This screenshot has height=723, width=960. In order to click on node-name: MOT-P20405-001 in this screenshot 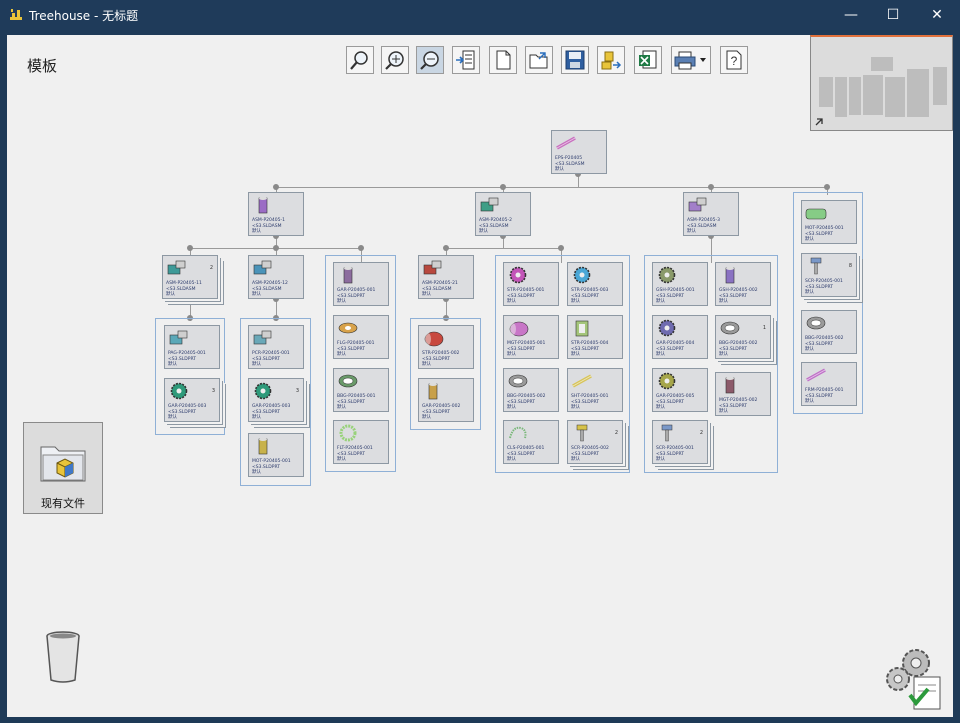, I will do `click(824, 228)`.